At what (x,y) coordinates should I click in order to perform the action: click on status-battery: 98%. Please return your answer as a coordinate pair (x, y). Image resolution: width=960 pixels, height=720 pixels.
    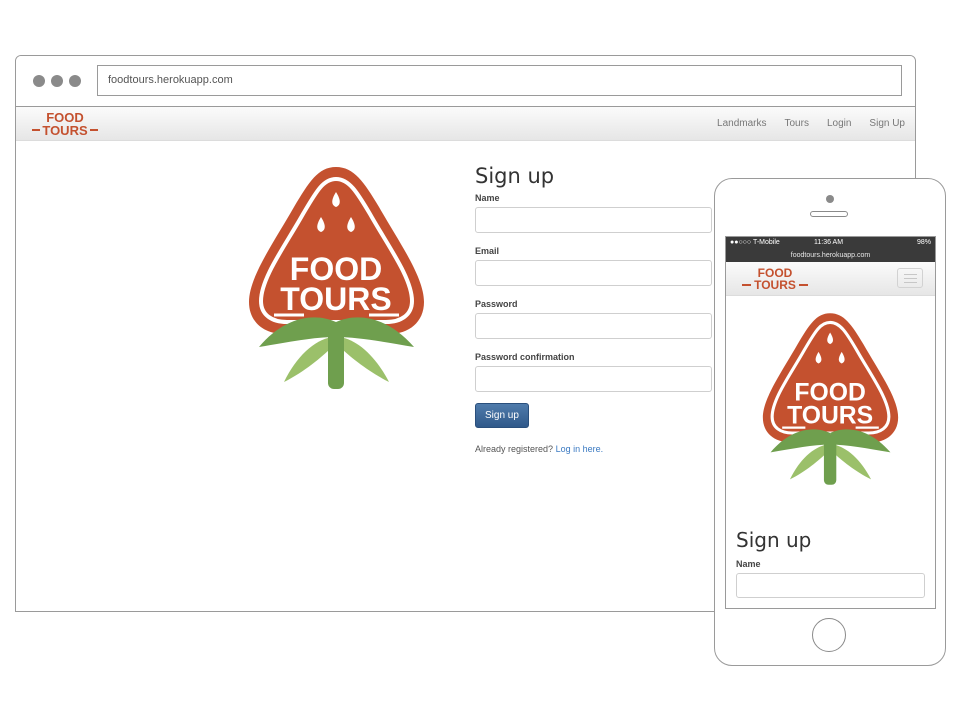
    Looking at the image, I should click on (923, 242).